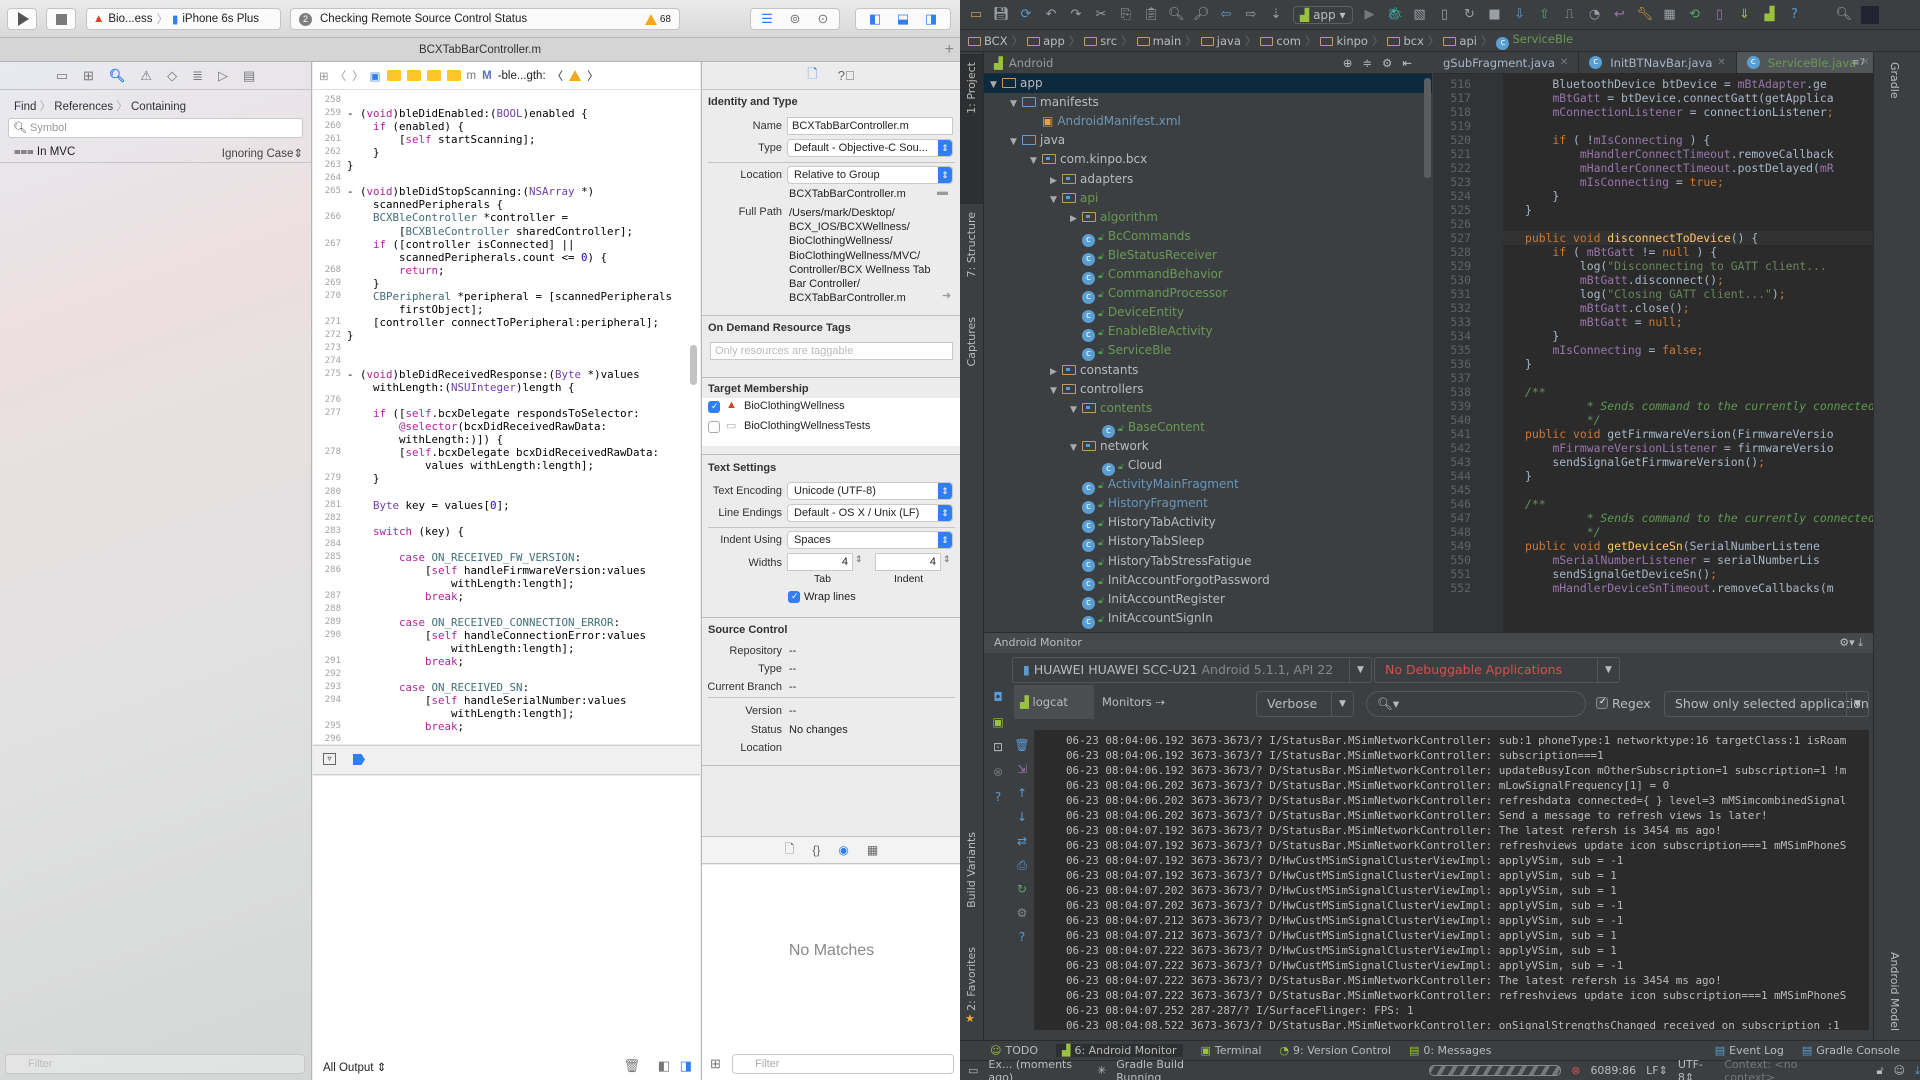  Describe the element at coordinates (1657, 1070) in the screenshot. I see `line-separator: LF⇕` at that location.